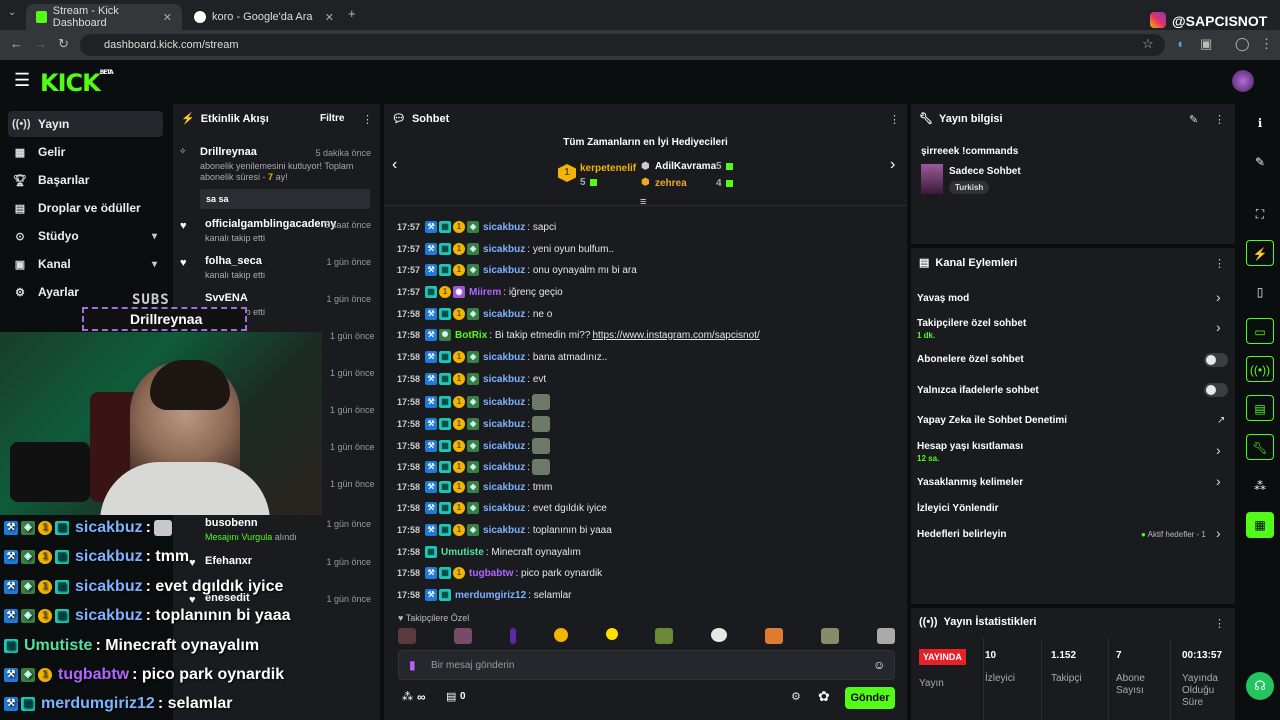 The width and height of the screenshot is (1280, 720). What do you see at coordinates (1260, 162) in the screenshot?
I see `edit-icon: ✎` at bounding box center [1260, 162].